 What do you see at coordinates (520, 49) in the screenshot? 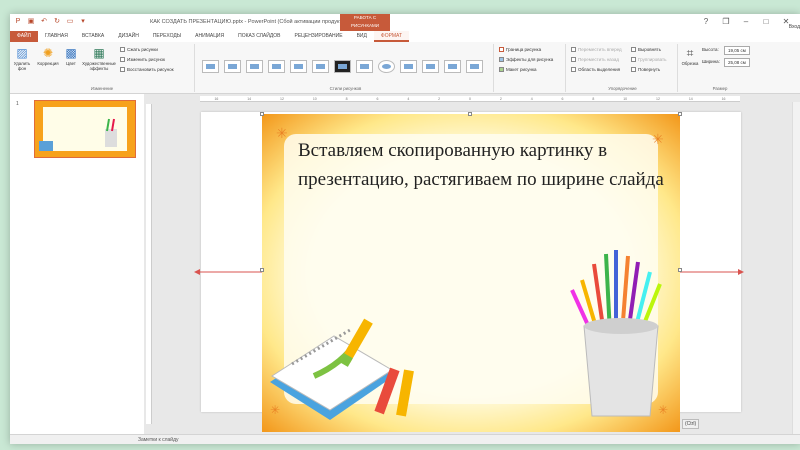
I see `picture-border-button: Граница рисунка` at bounding box center [520, 49].